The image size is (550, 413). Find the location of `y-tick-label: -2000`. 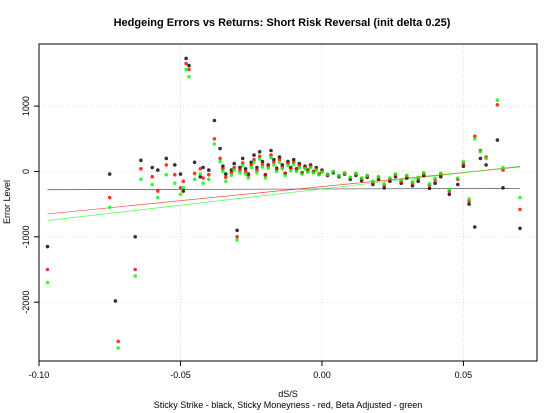

y-tick-label: -2000 is located at coordinates (26, 302).